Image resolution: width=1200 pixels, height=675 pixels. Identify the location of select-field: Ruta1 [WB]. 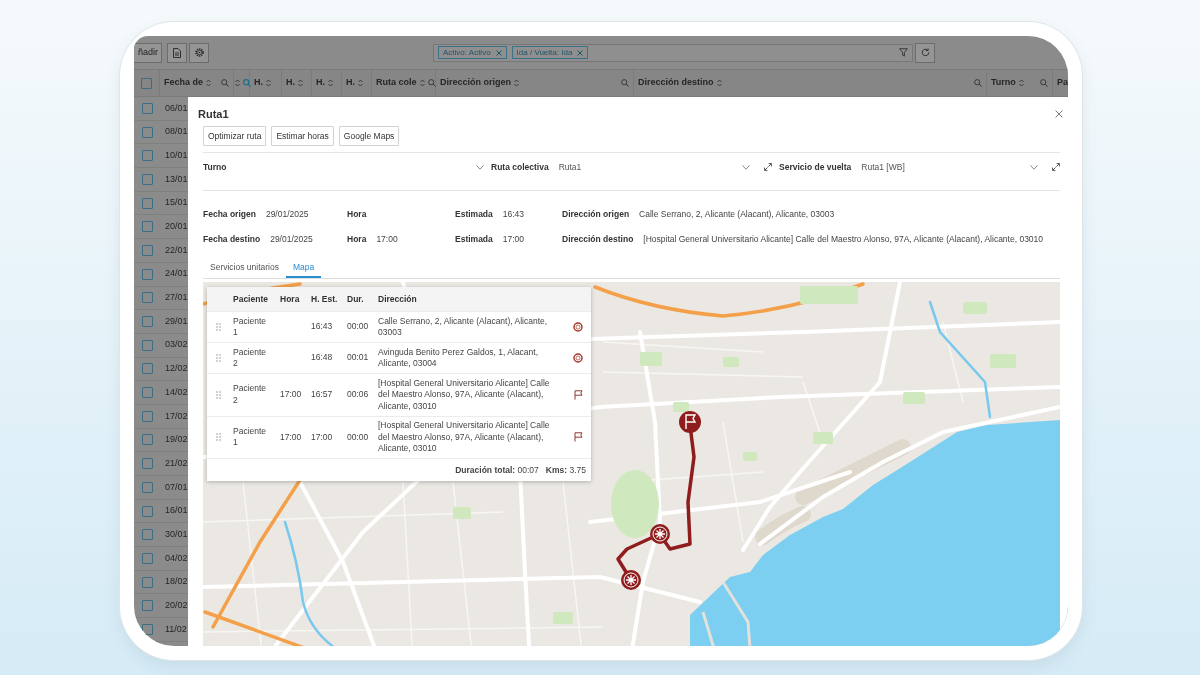
(949, 167).